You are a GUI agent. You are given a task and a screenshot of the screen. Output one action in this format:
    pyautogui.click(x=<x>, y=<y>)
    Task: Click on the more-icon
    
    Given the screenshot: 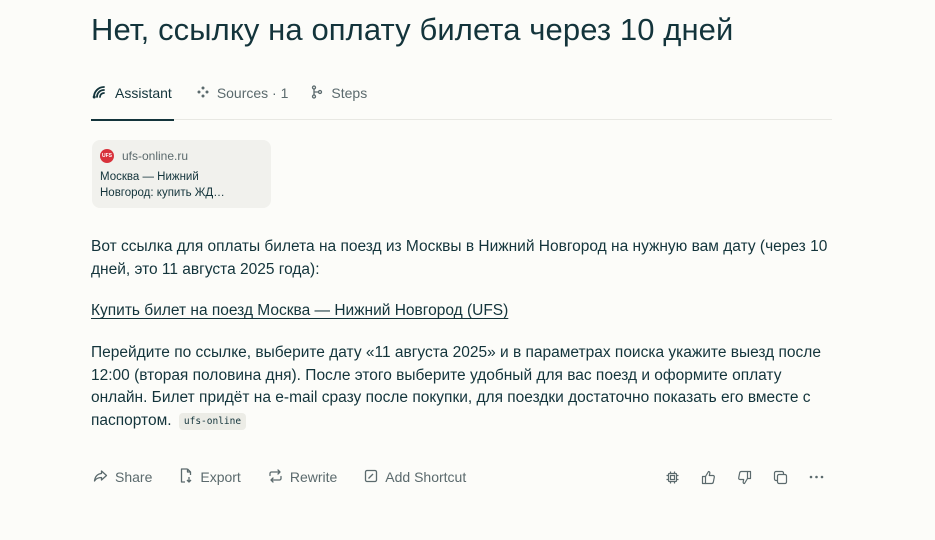 What is the action you would take?
    pyautogui.click(x=816, y=477)
    